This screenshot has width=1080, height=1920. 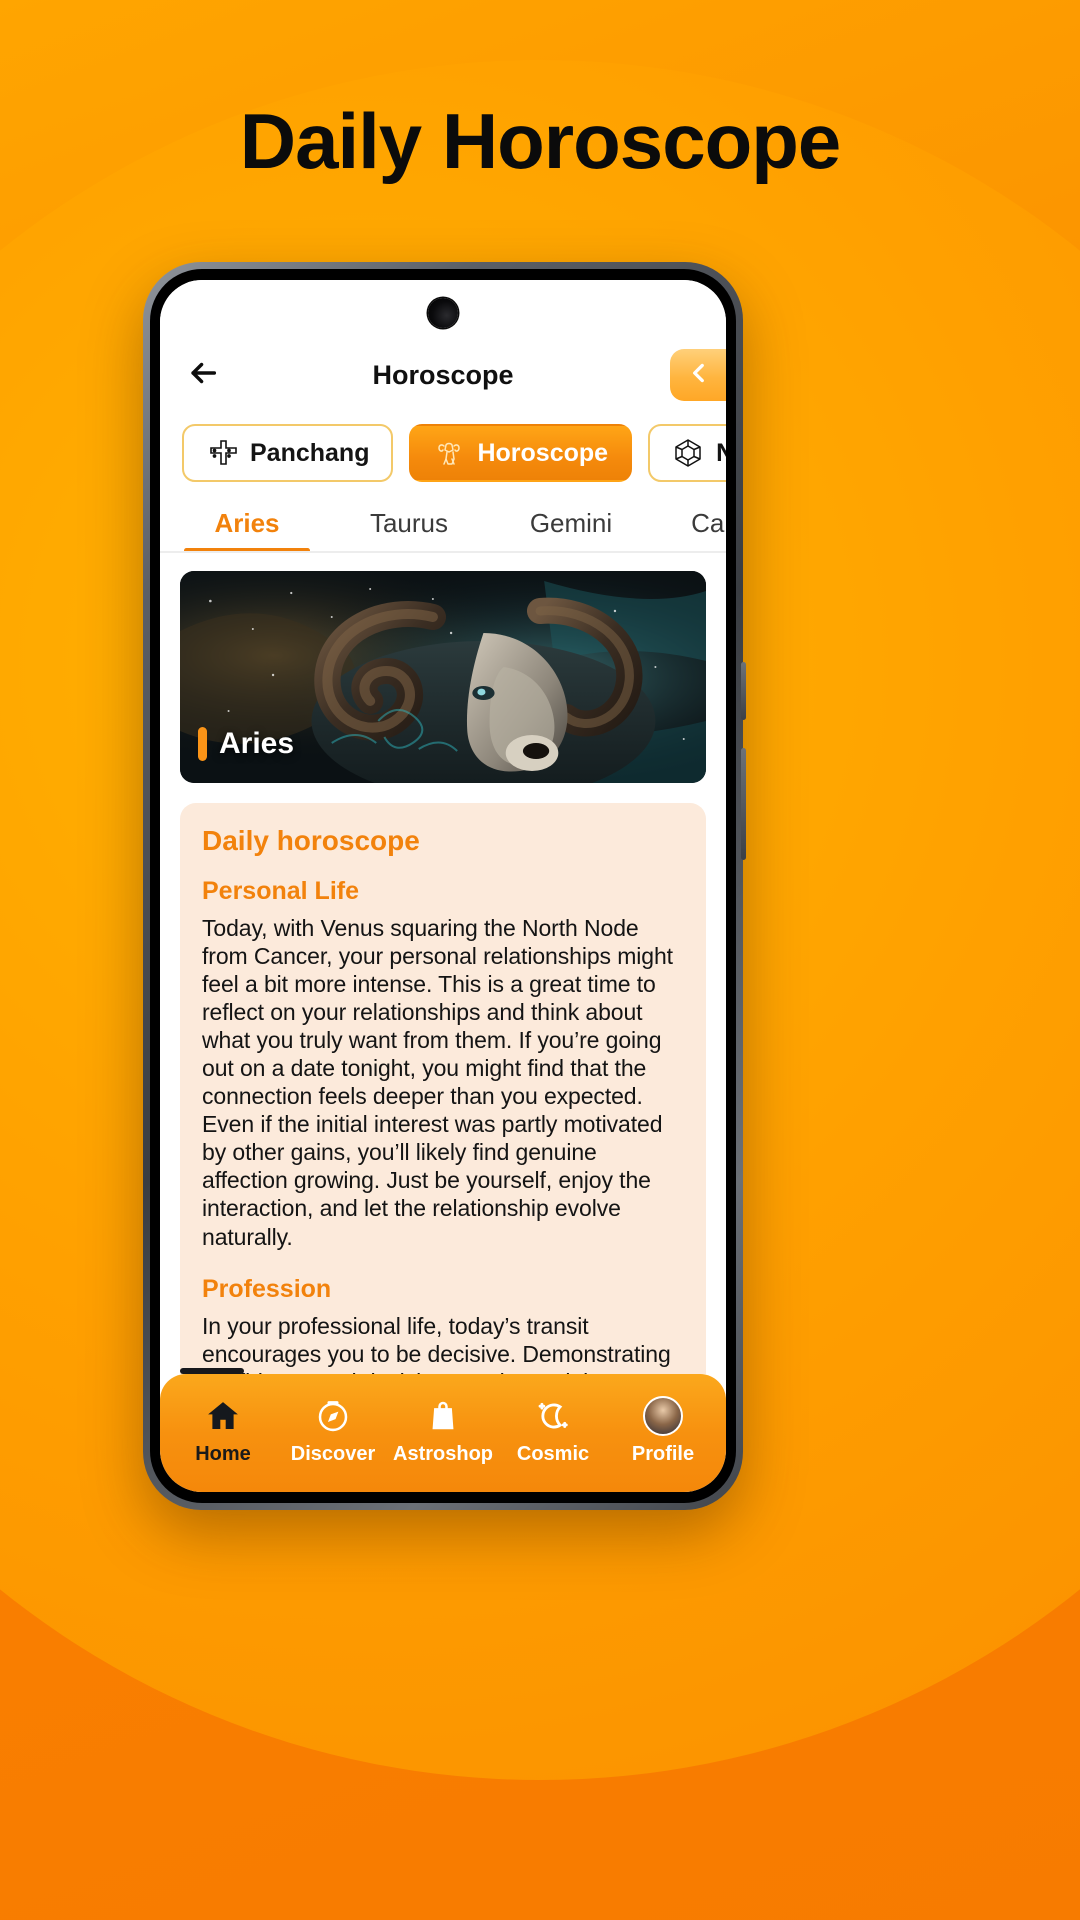 I want to click on category-pill-horoscope: Horoscope, so click(x=521, y=453).